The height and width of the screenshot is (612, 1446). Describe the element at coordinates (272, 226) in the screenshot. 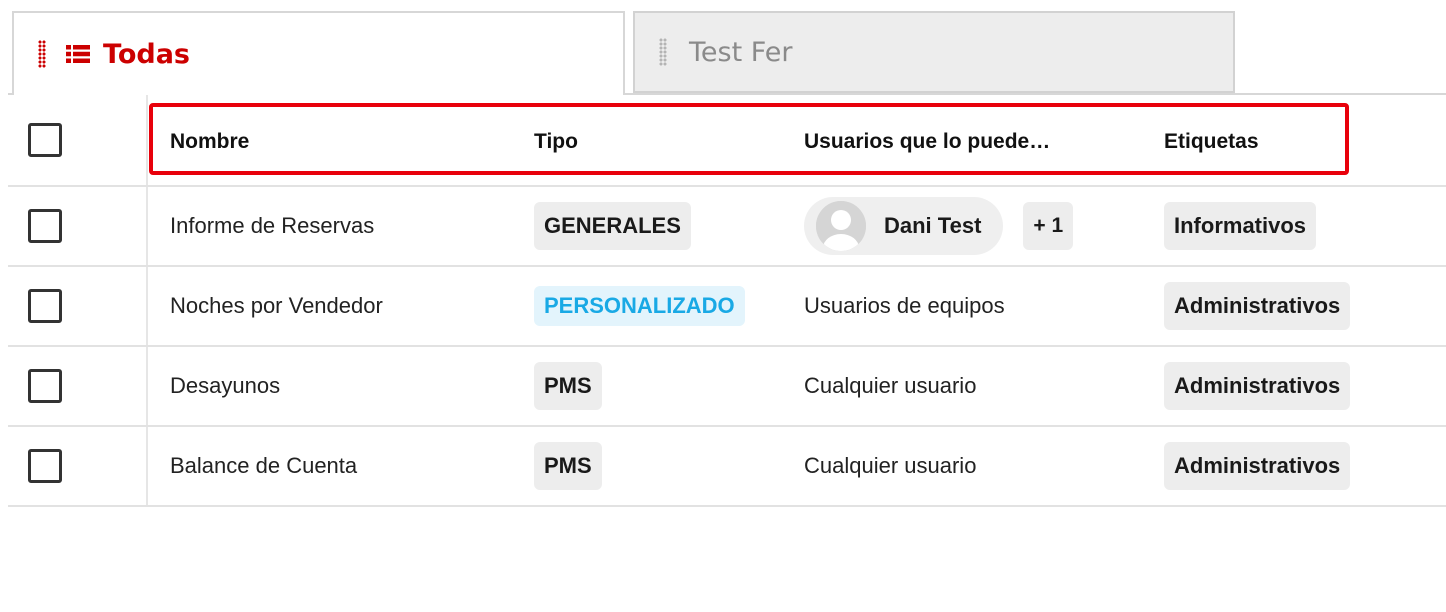

I see `report-name: Informe de Reservas` at that location.